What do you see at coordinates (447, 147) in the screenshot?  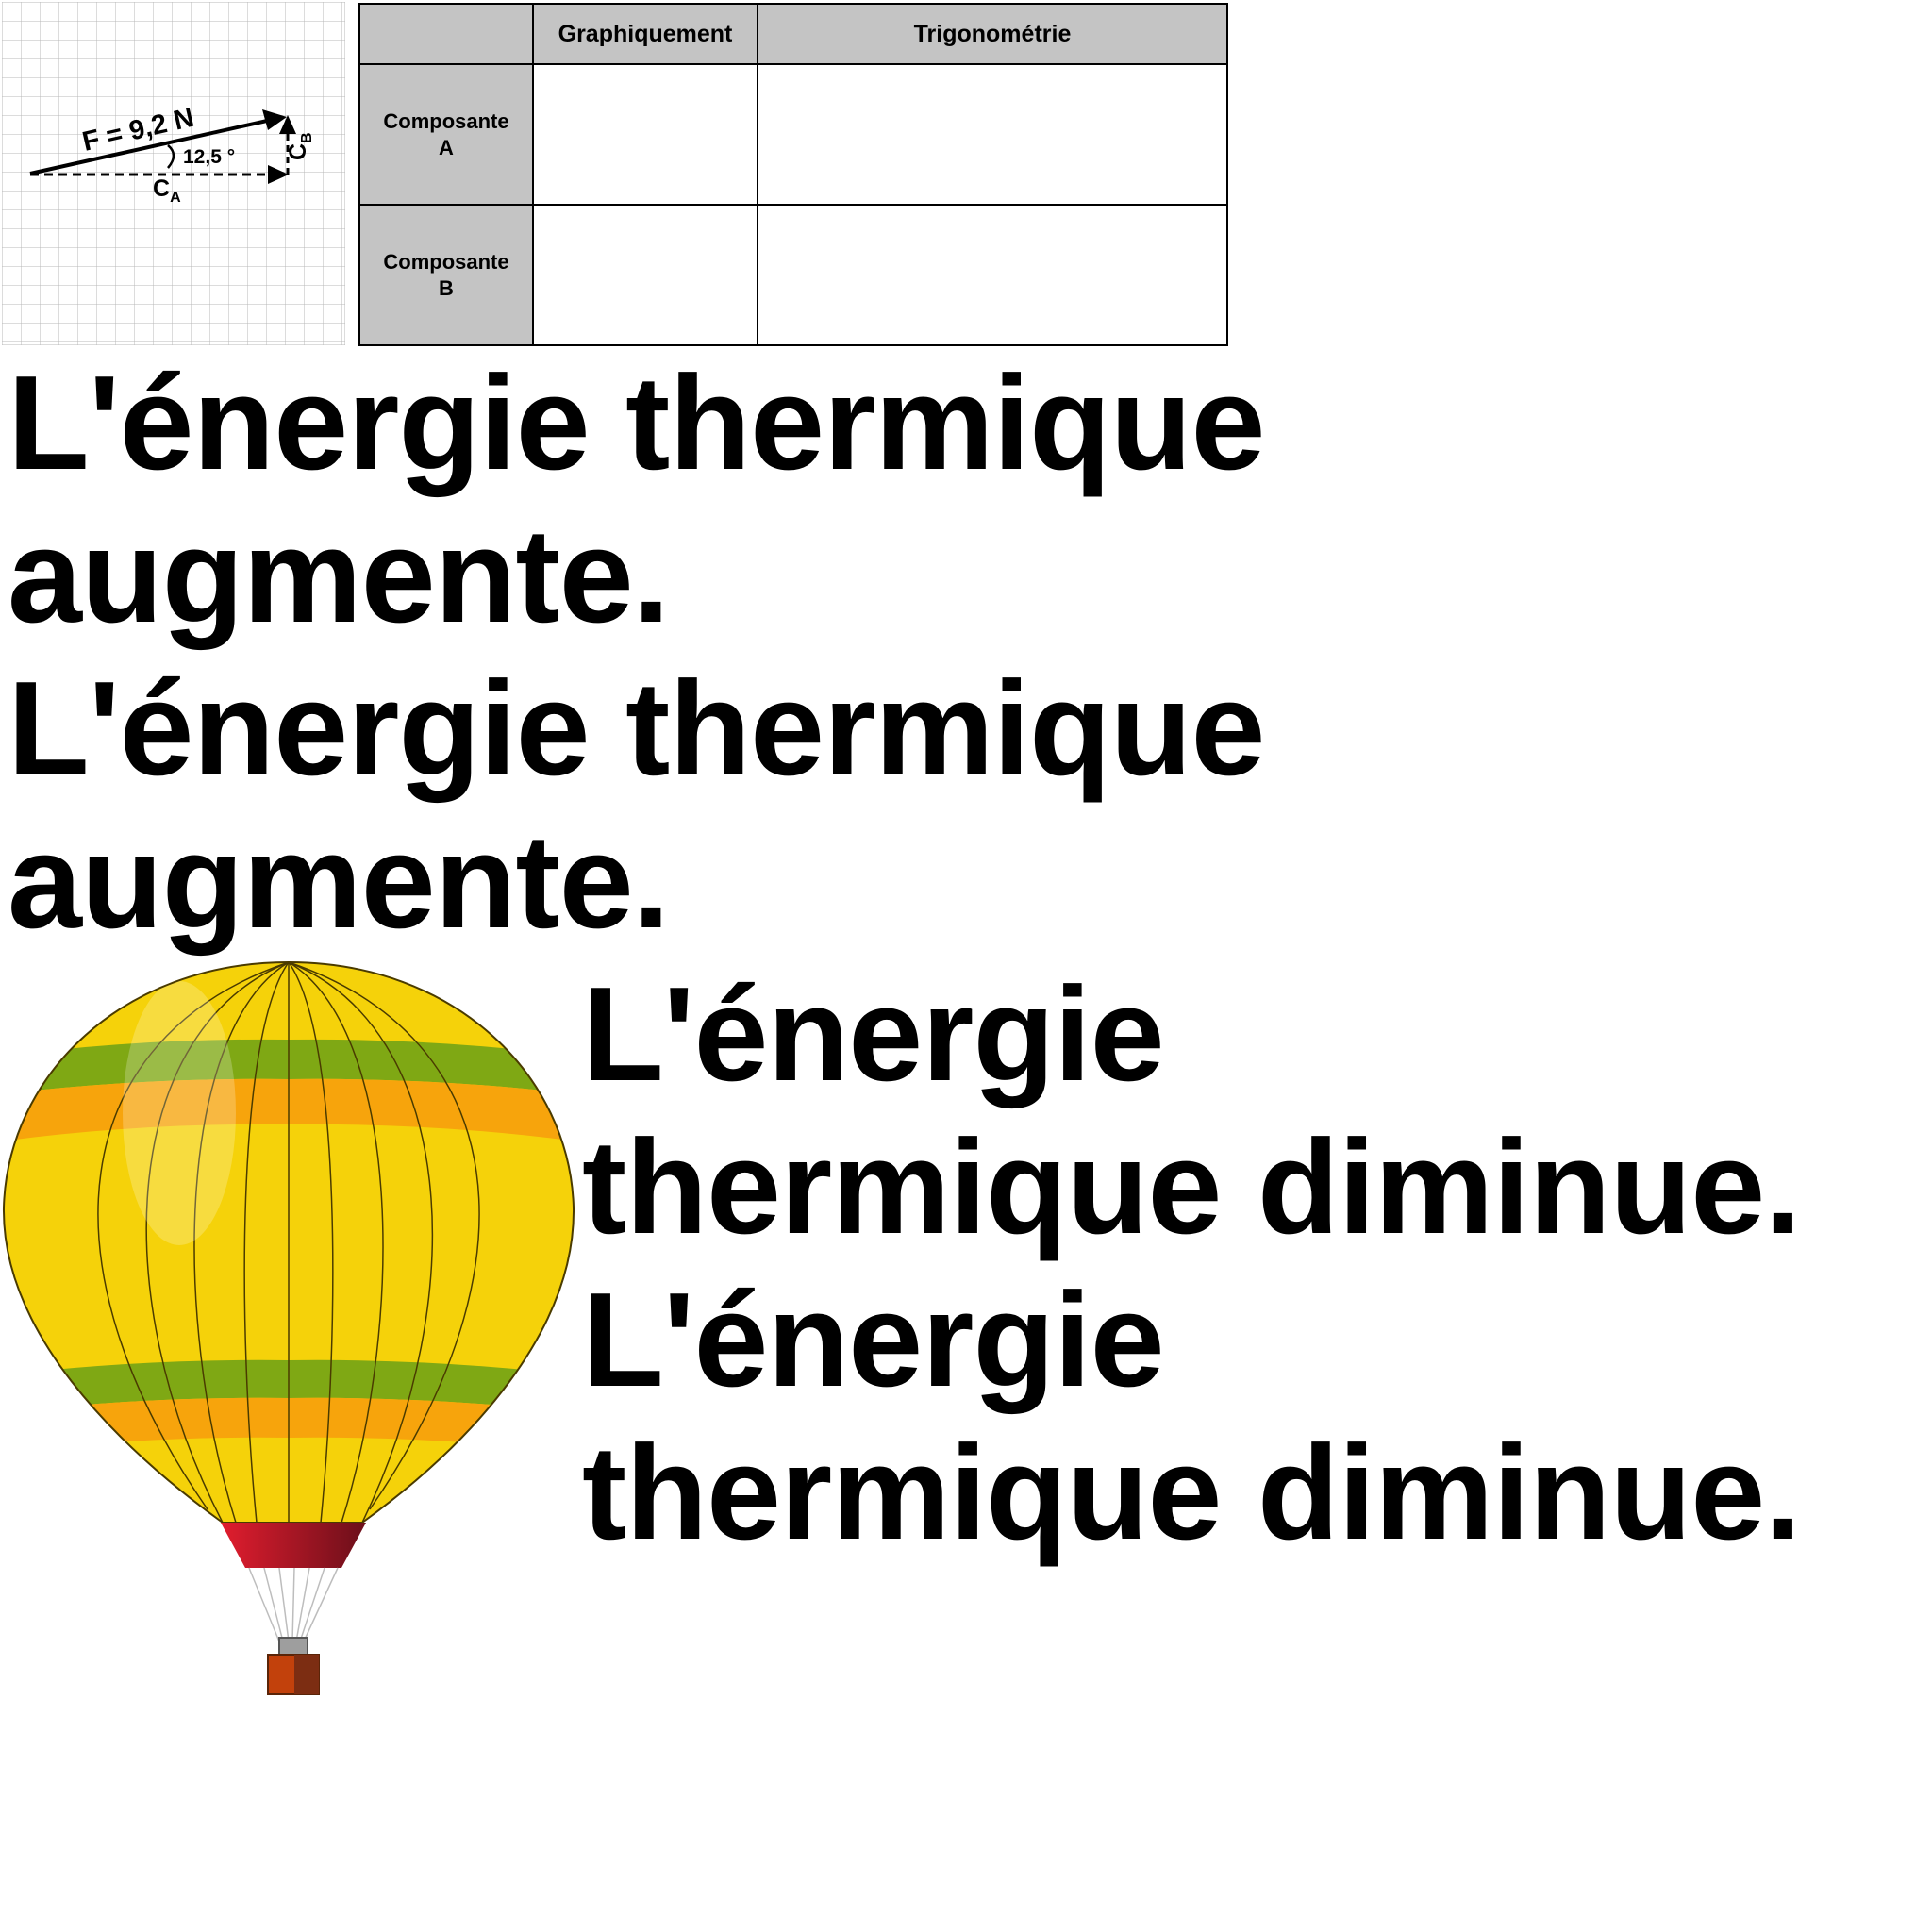 I see `row-label-line2: A` at bounding box center [447, 147].